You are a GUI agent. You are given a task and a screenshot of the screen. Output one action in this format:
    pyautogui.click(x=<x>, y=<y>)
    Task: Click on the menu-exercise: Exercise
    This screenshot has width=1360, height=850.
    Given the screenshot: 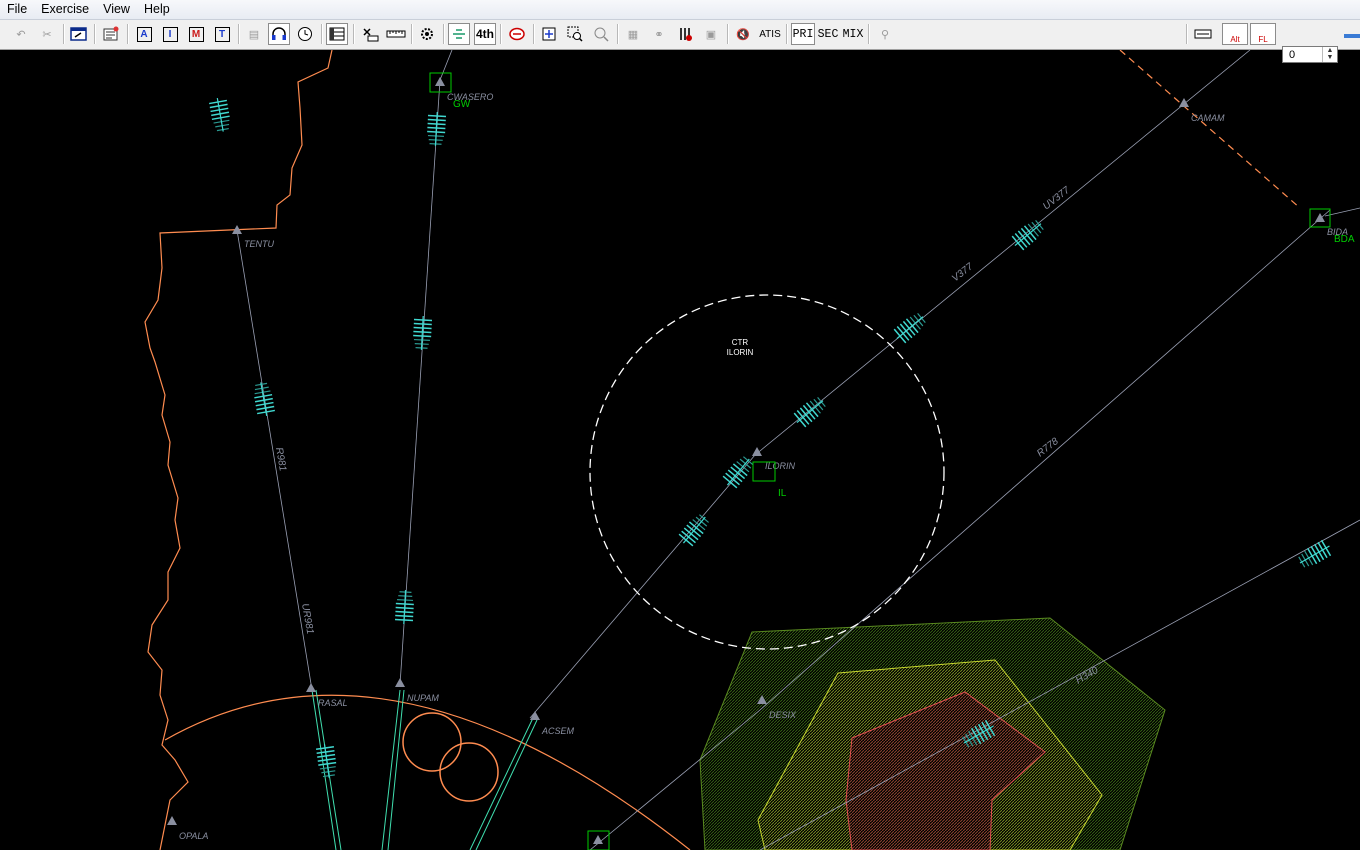 What is the action you would take?
    pyautogui.click(x=65, y=9)
    